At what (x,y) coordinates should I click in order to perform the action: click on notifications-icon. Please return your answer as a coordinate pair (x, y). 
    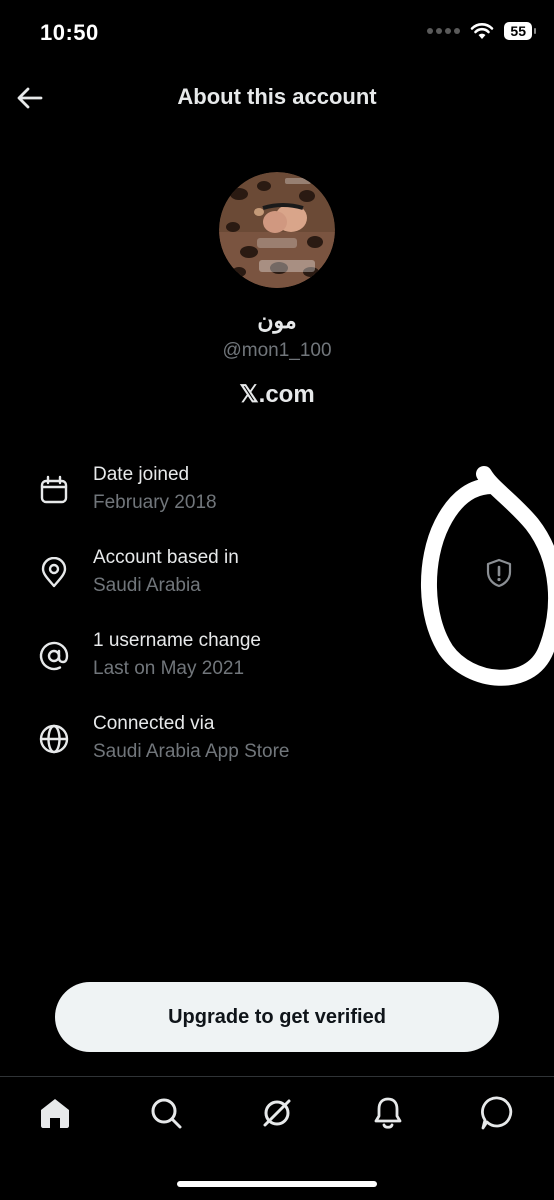
    Looking at the image, I should click on (388, 1113).